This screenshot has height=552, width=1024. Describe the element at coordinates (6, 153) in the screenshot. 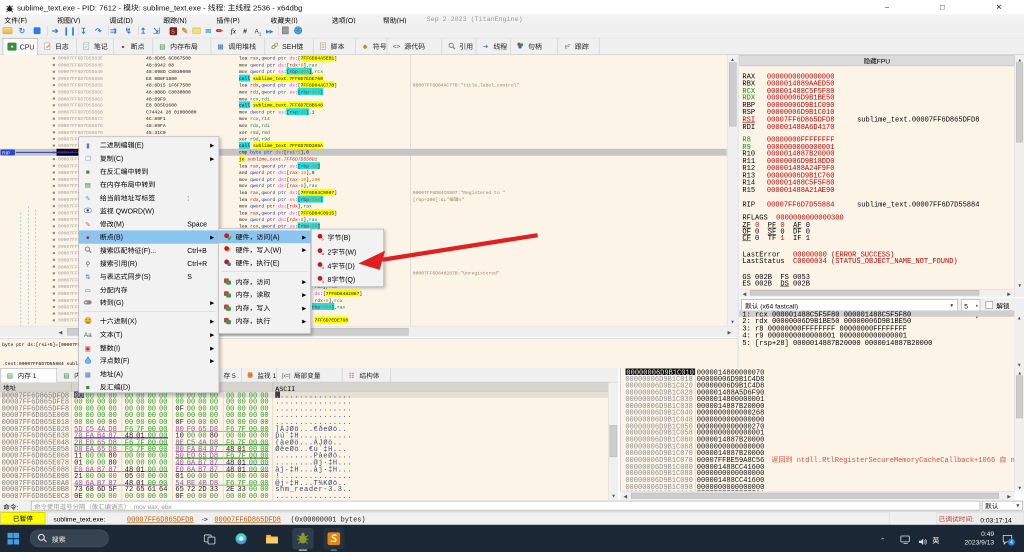

I see `svg-text: RIP` at that location.